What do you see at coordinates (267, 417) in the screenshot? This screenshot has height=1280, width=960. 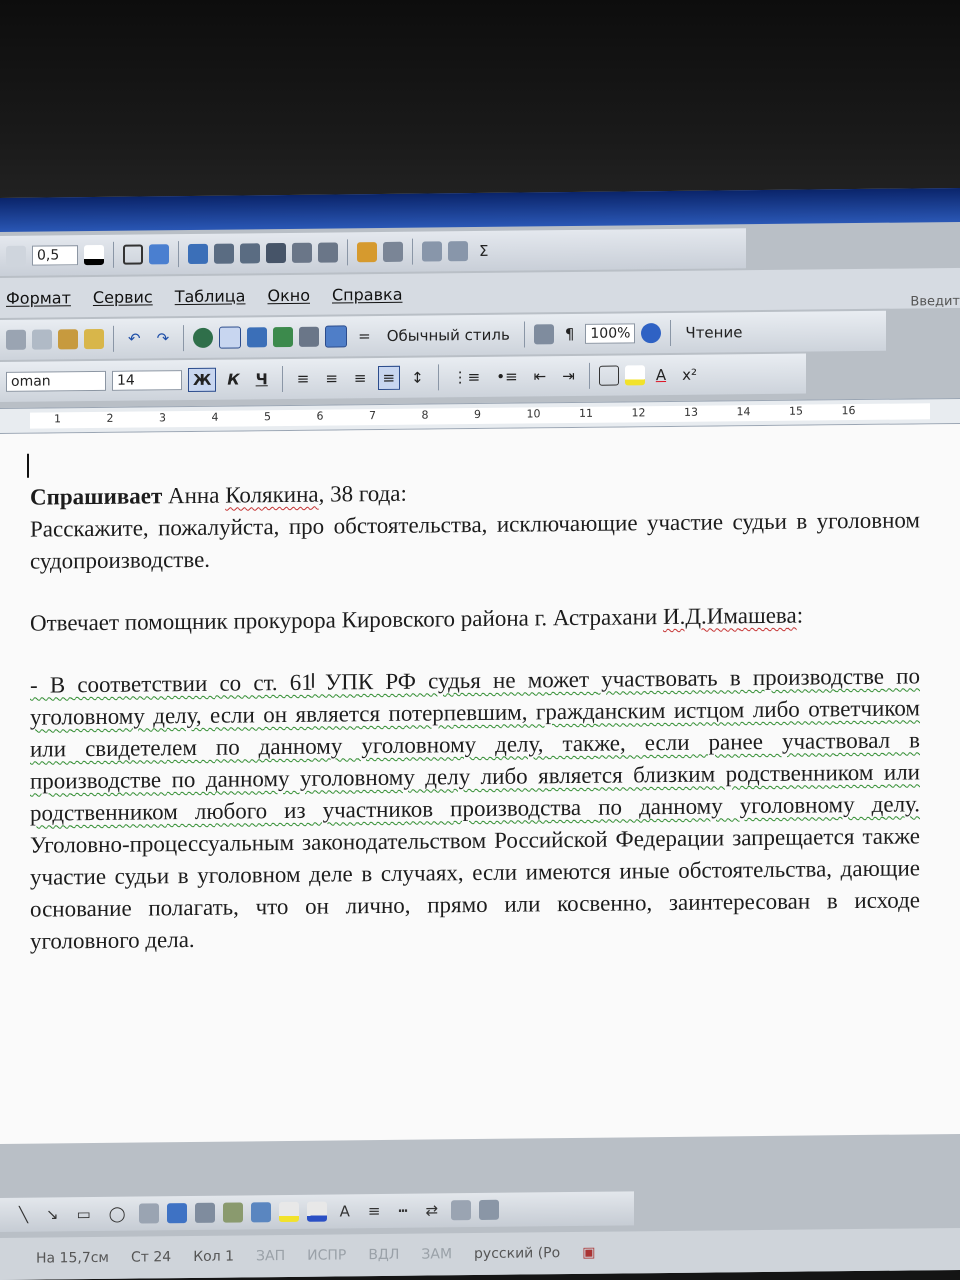 I see `ruler-tick: 5` at bounding box center [267, 417].